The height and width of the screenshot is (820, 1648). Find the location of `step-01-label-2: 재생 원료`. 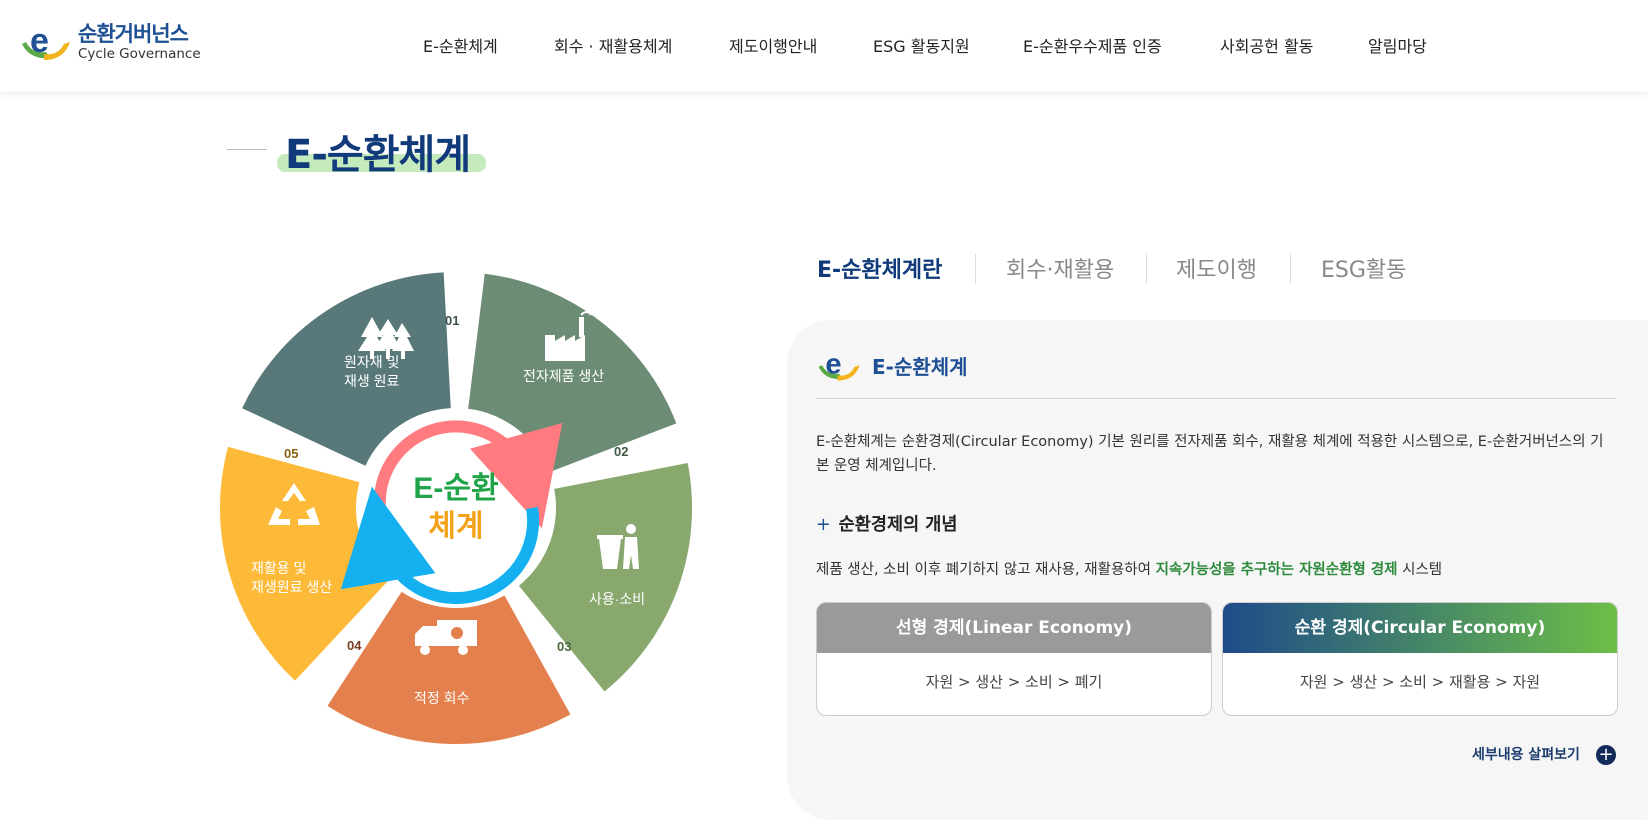

step-01-label-2: 재생 원료 is located at coordinates (372, 381).